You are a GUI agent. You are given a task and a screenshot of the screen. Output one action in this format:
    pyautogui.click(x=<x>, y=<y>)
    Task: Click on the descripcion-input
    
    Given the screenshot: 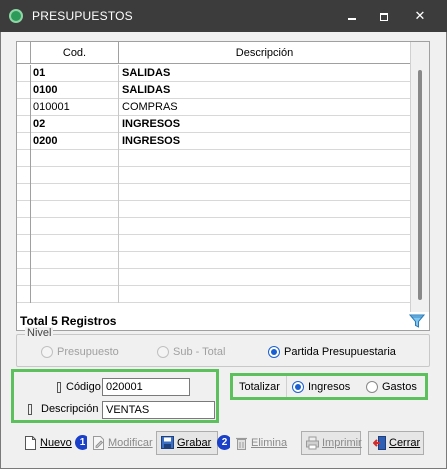 What is the action you would take?
    pyautogui.click(x=158, y=410)
    